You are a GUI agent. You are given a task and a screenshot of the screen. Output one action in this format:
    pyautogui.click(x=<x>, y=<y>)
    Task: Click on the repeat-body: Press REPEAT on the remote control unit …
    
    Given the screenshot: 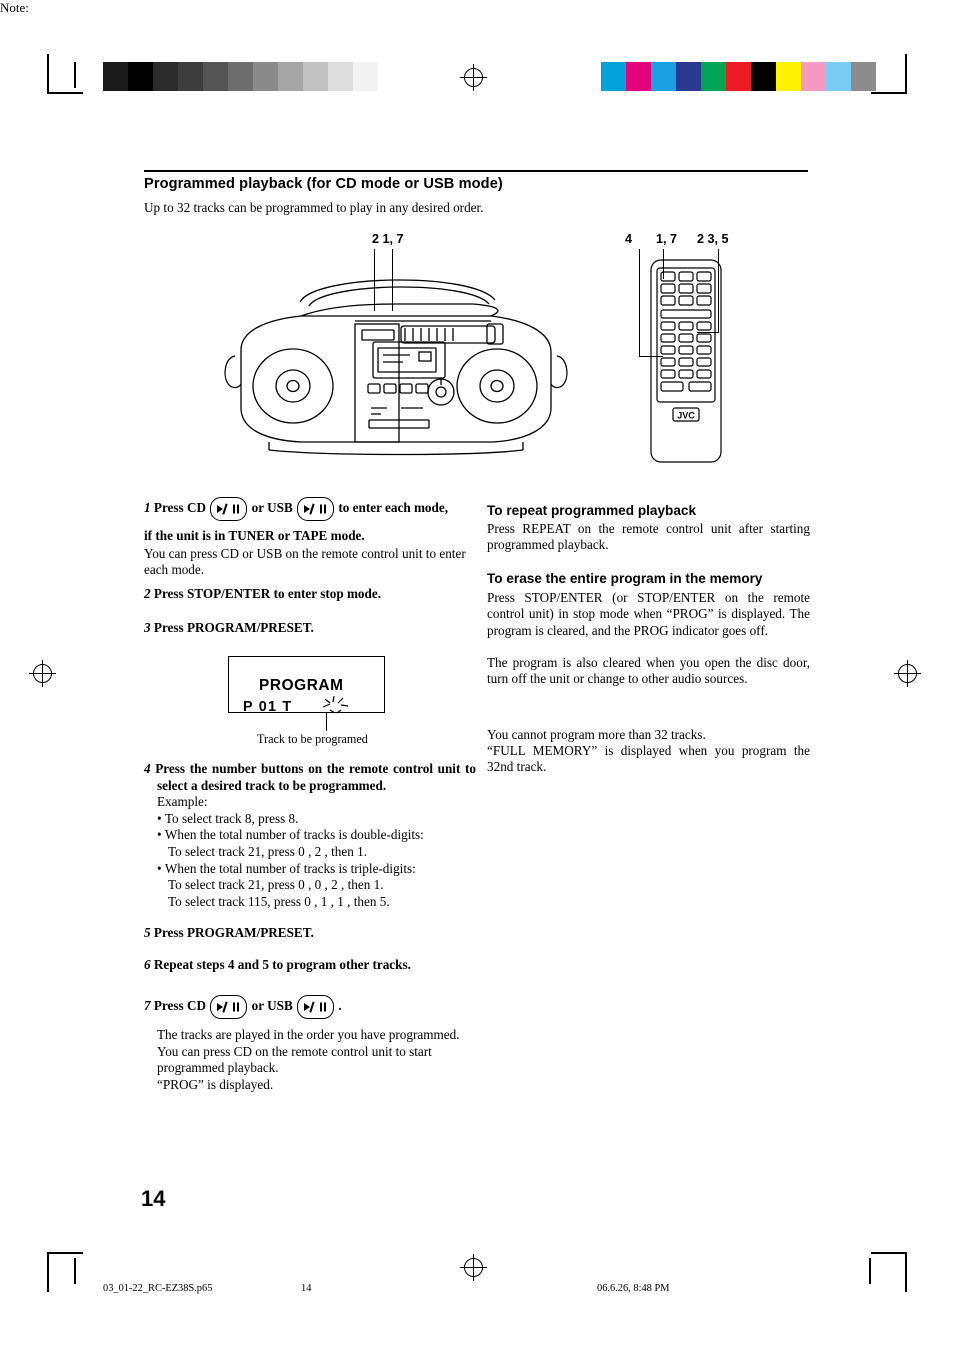 What is the action you would take?
    pyautogui.click(x=648, y=537)
    